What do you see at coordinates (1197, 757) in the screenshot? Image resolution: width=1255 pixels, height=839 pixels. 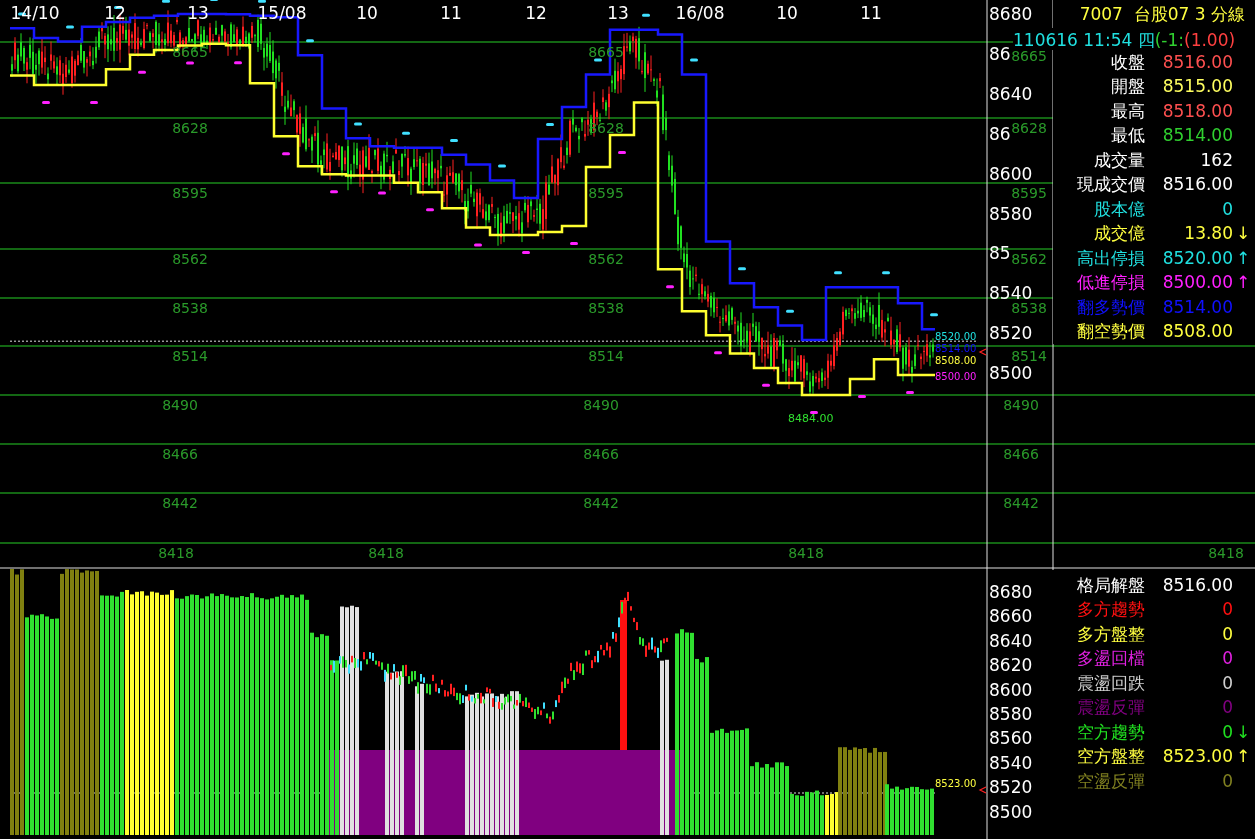 I see `row-value: 8523.00` at bounding box center [1197, 757].